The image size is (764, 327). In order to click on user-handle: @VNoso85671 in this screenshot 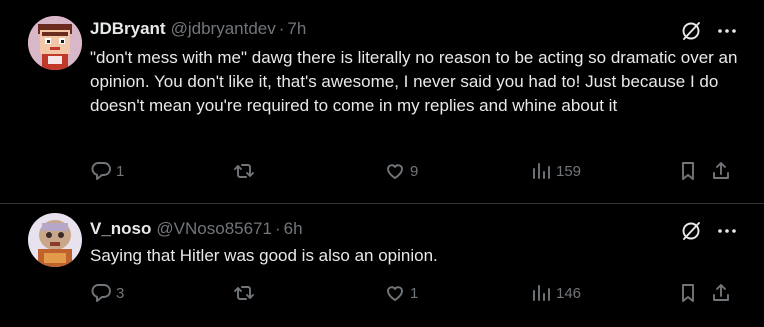, I will do `click(214, 229)`.